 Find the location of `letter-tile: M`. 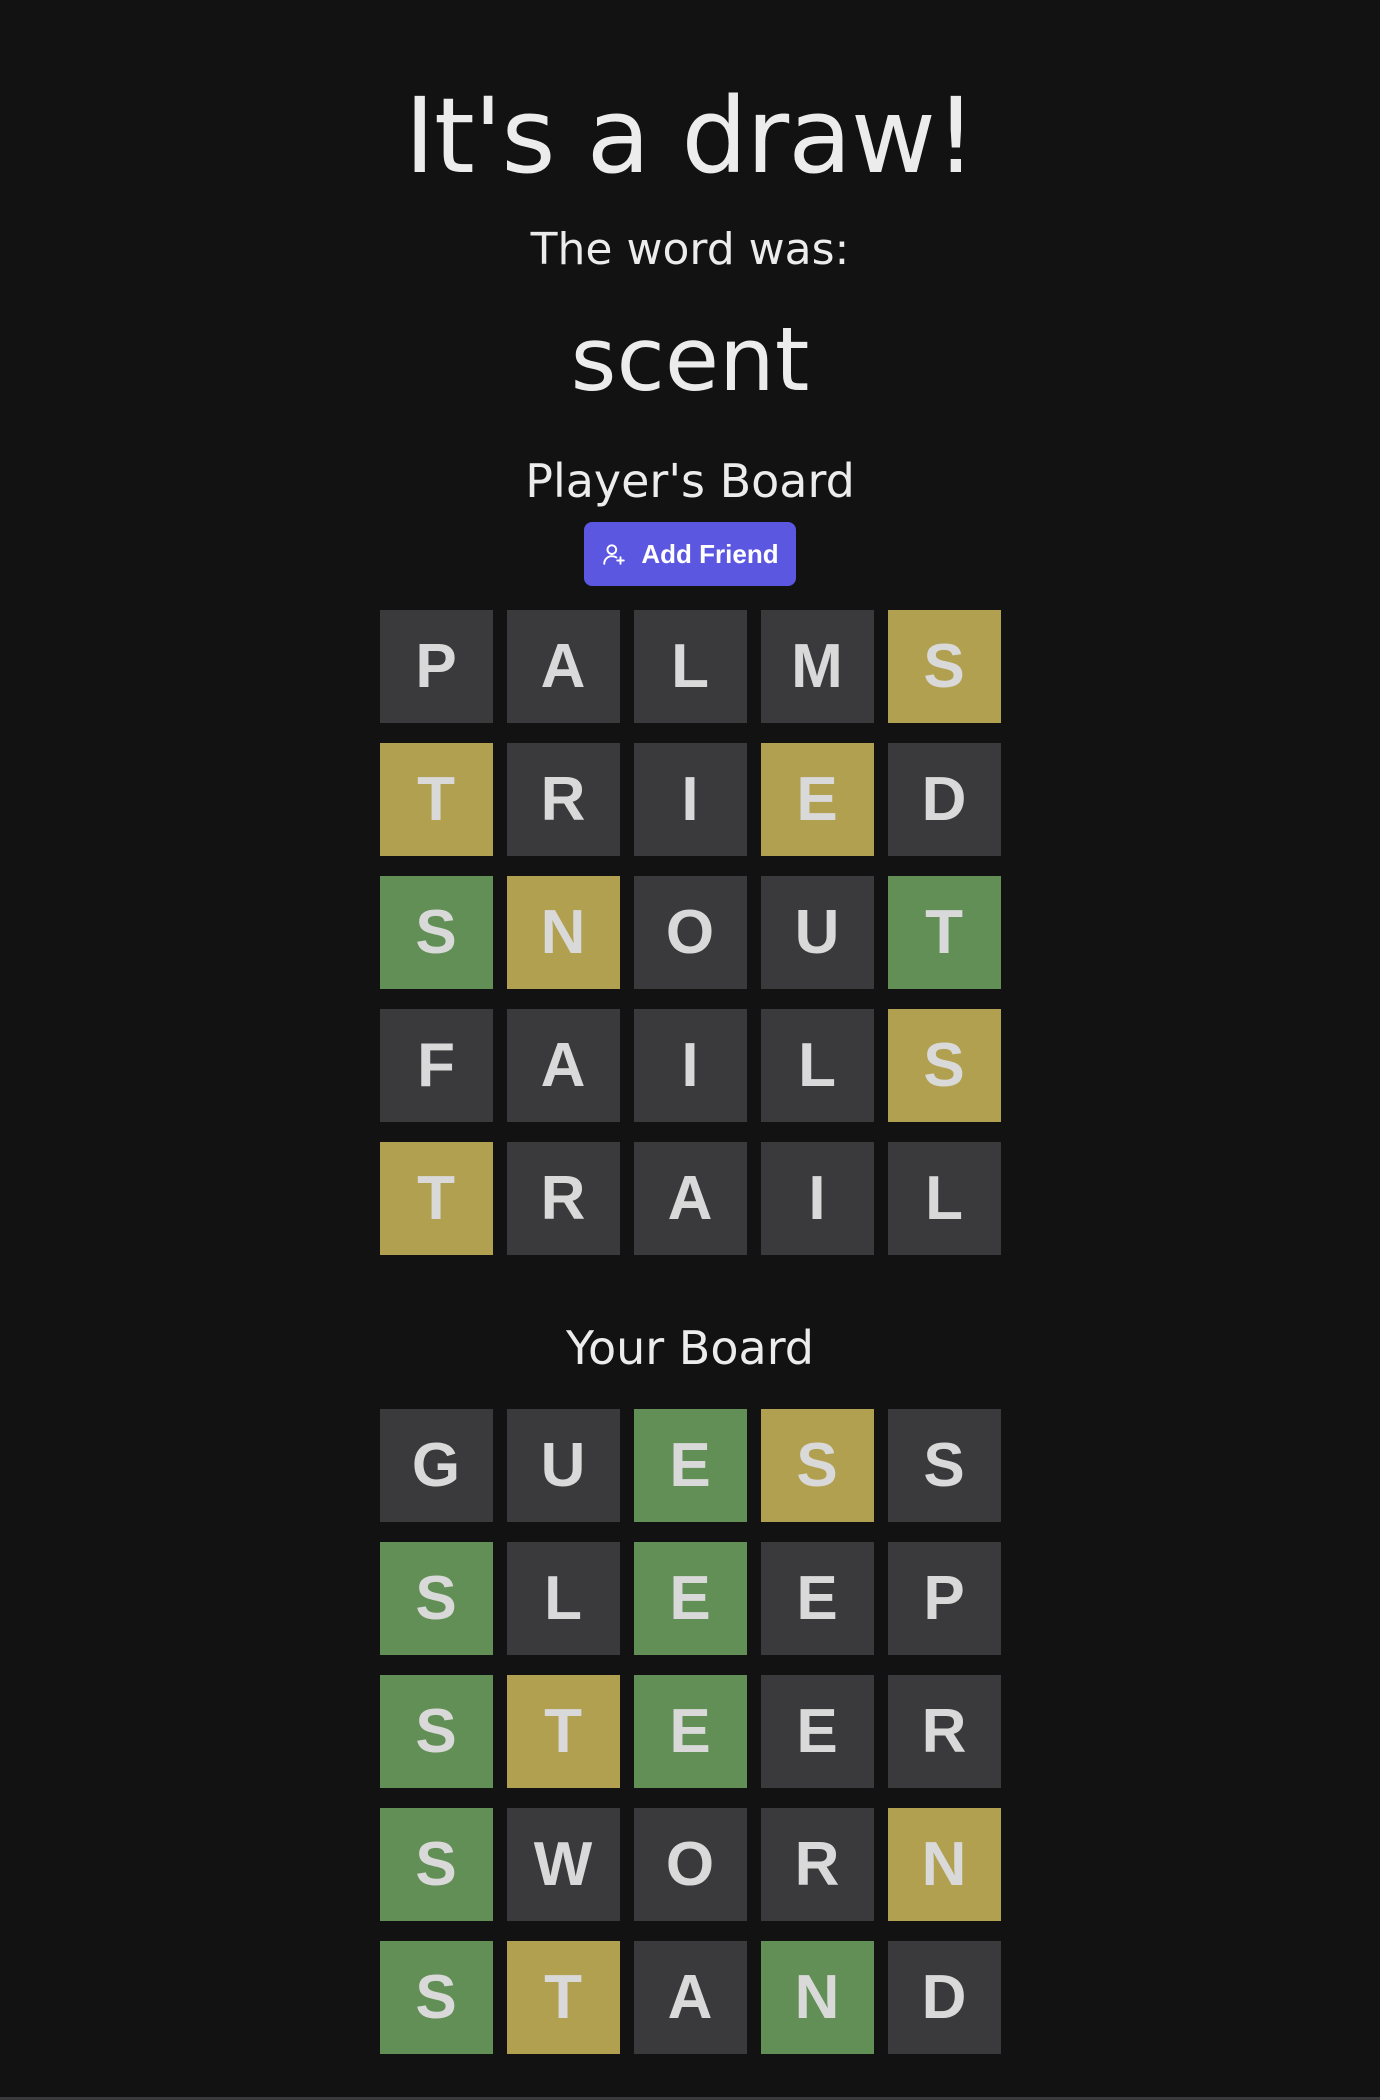

letter-tile: M is located at coordinates (817, 666).